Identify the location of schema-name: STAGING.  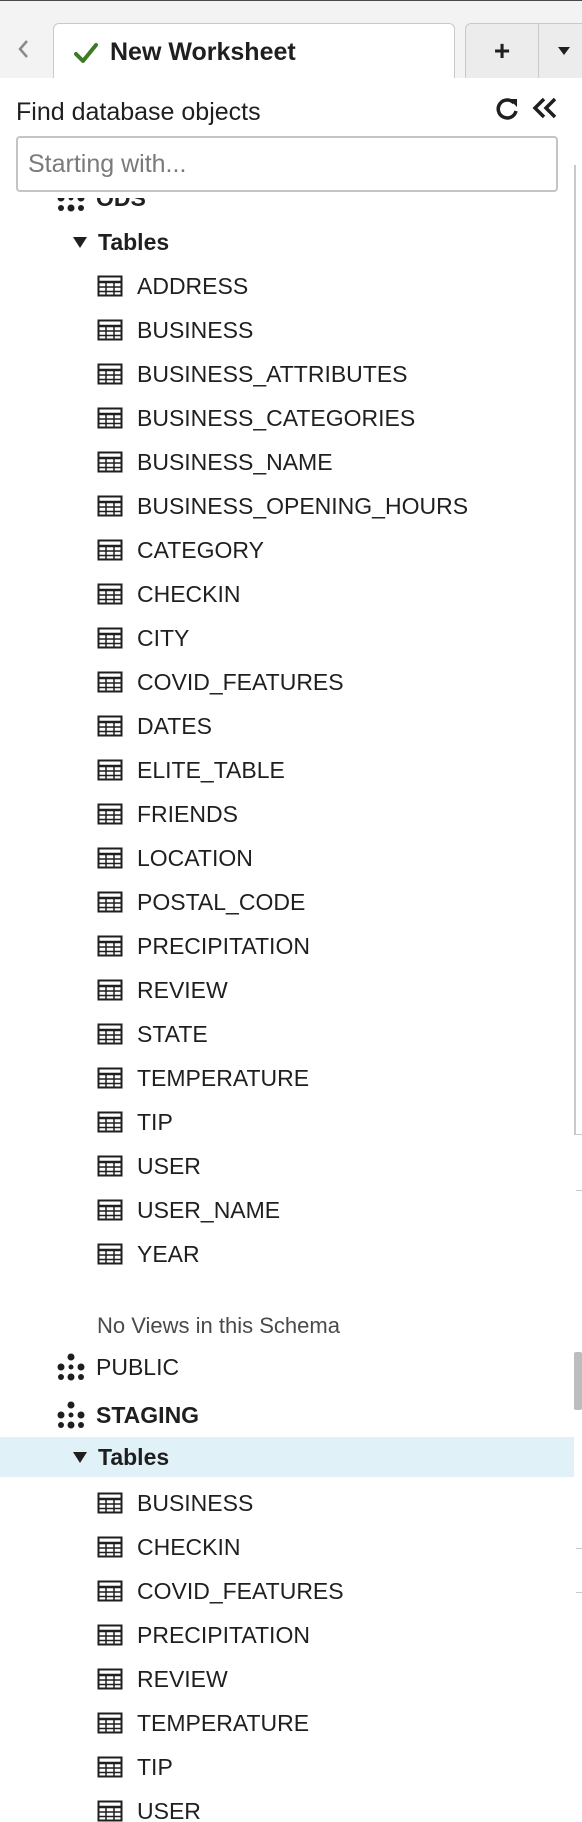
(148, 1414).